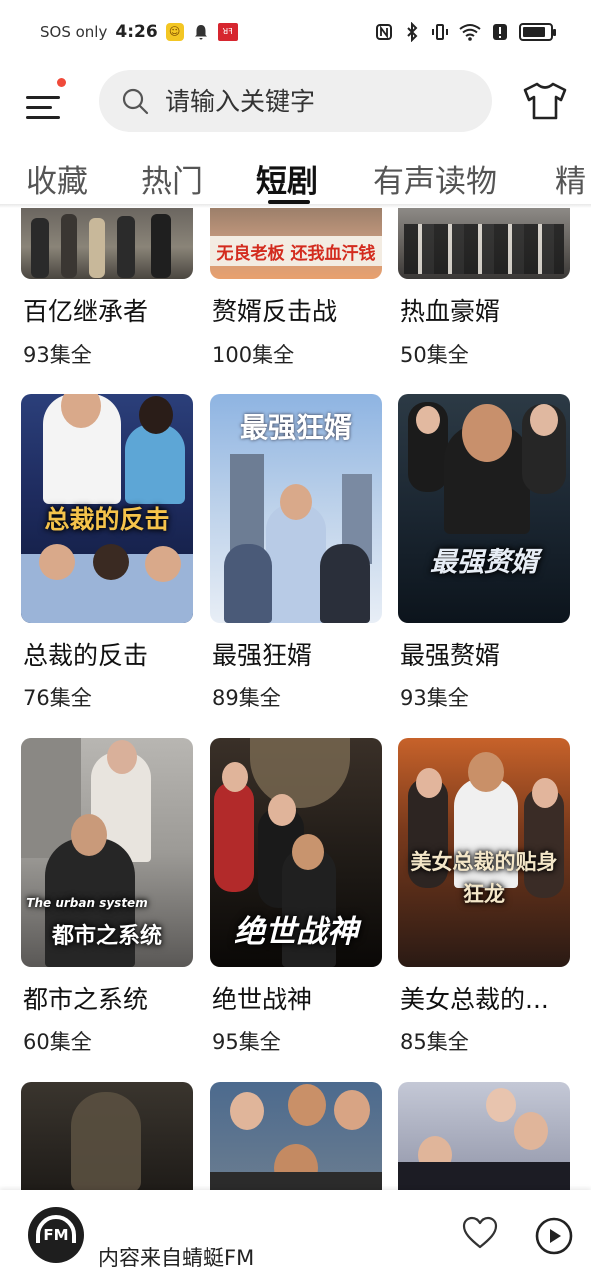 The height and width of the screenshot is (1280, 591). I want to click on menu-button, so click(48, 100).